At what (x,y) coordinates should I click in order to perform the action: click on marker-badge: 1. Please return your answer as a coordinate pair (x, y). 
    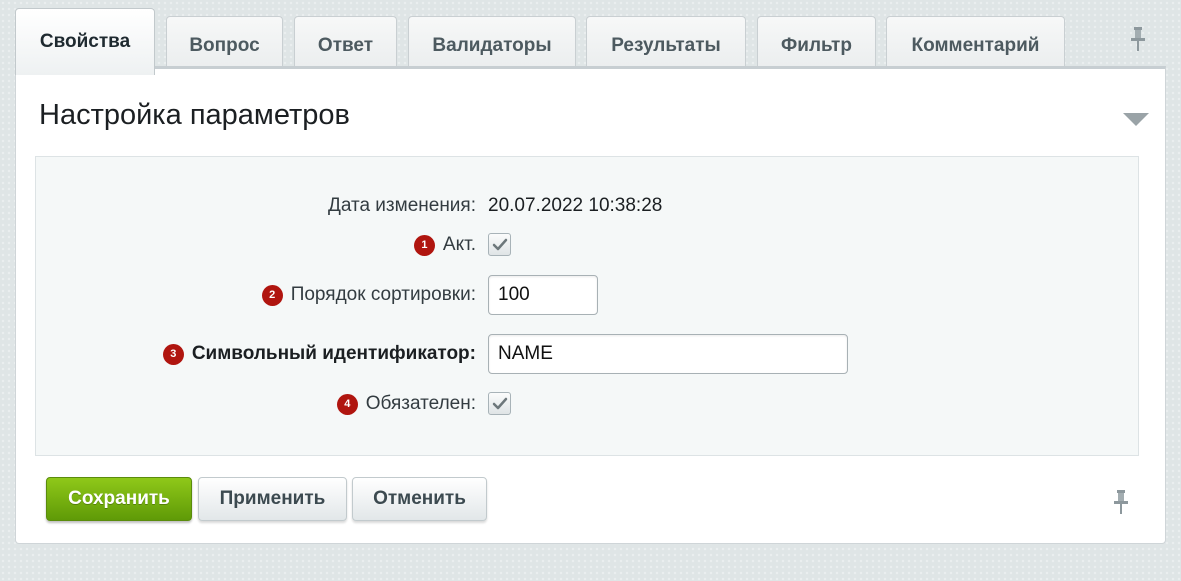
    Looking at the image, I should click on (424, 245).